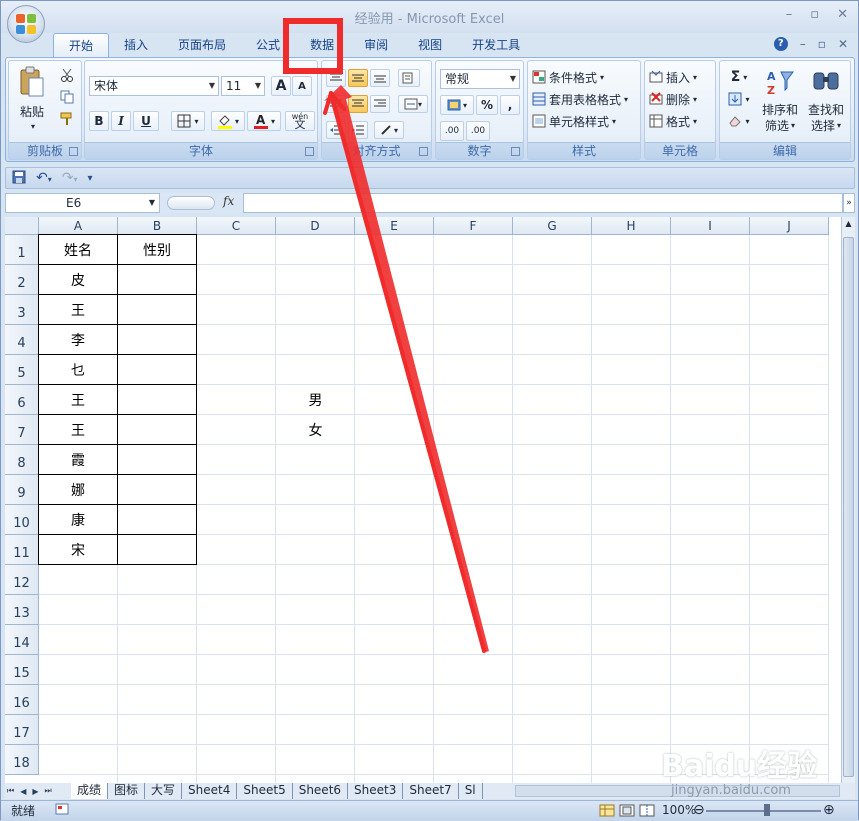 Image resolution: width=859 pixels, height=821 pixels. Describe the element at coordinates (430, 45) in the screenshot. I see `tab-view: 视图` at that location.